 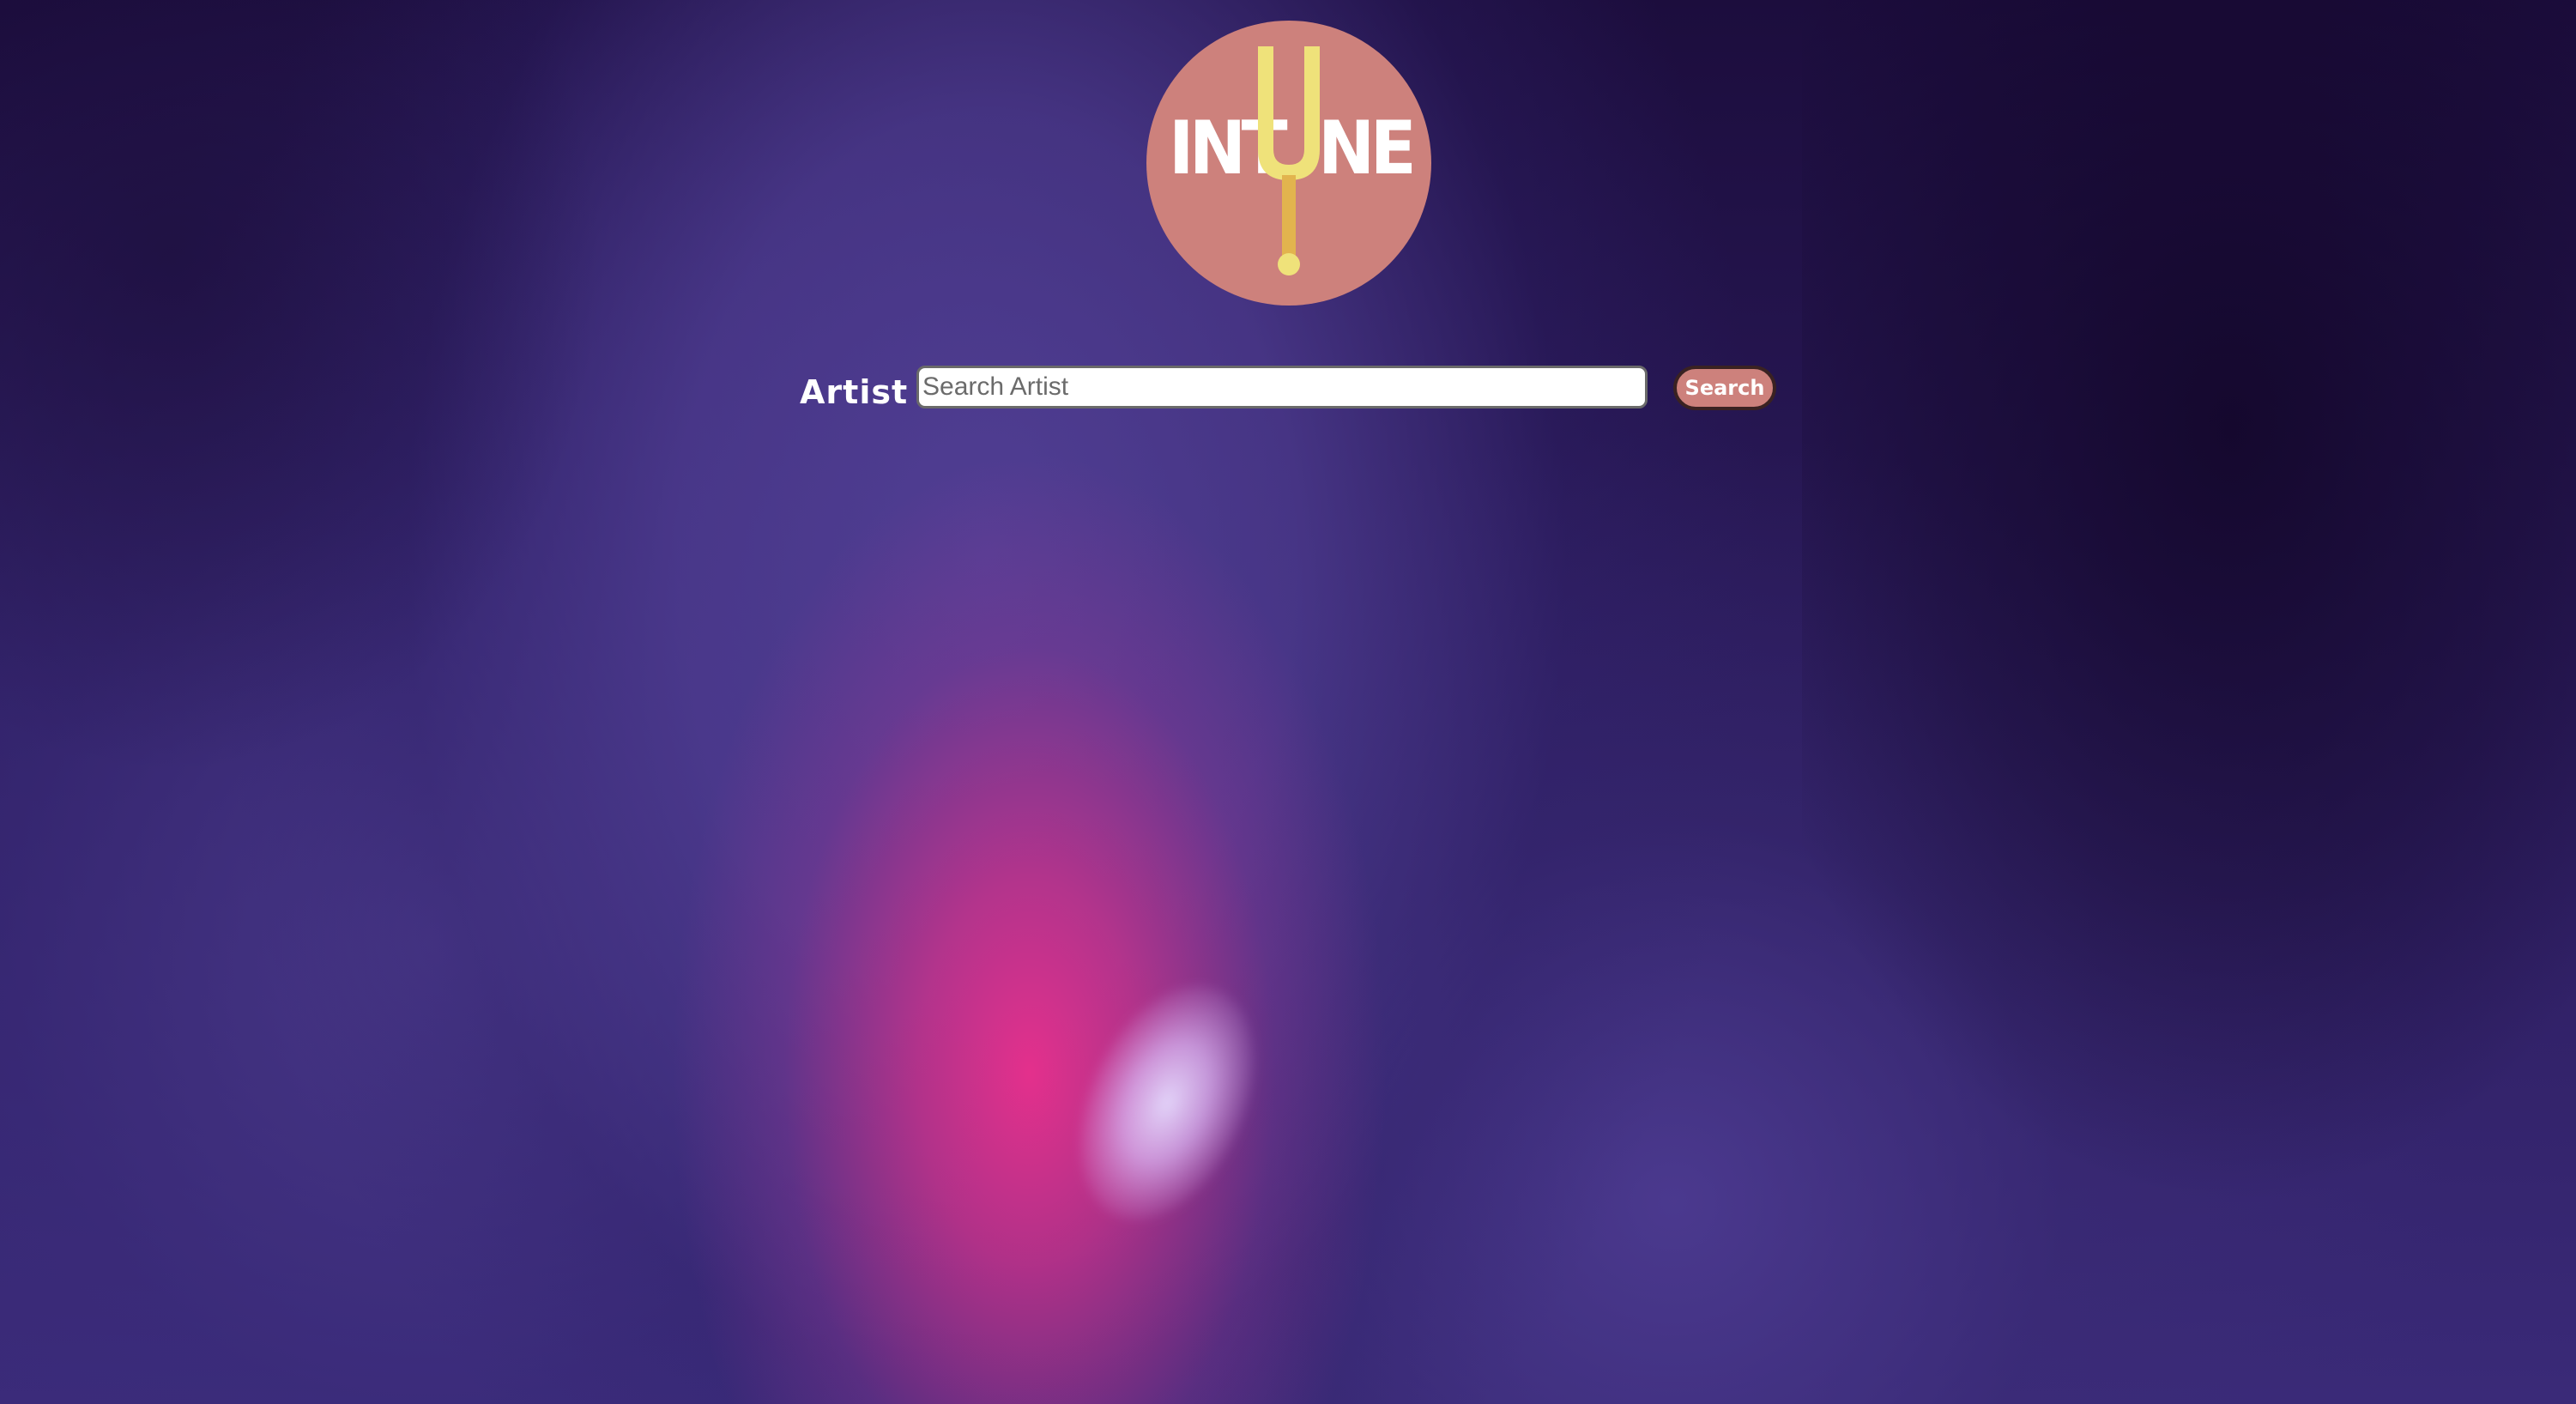 What do you see at coordinates (854, 392) in the screenshot?
I see `artist-label: Artist` at bounding box center [854, 392].